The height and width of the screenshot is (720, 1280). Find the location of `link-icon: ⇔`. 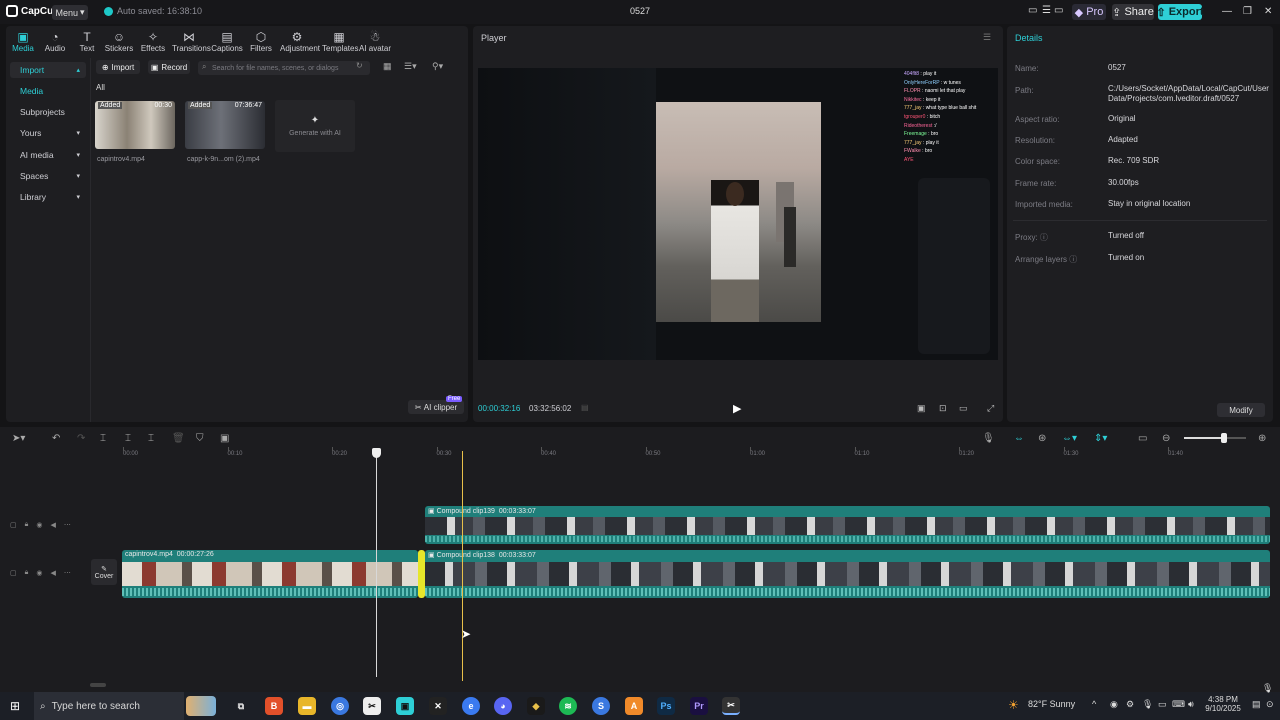

link-icon: ⇔ is located at coordinates (1019, 438).